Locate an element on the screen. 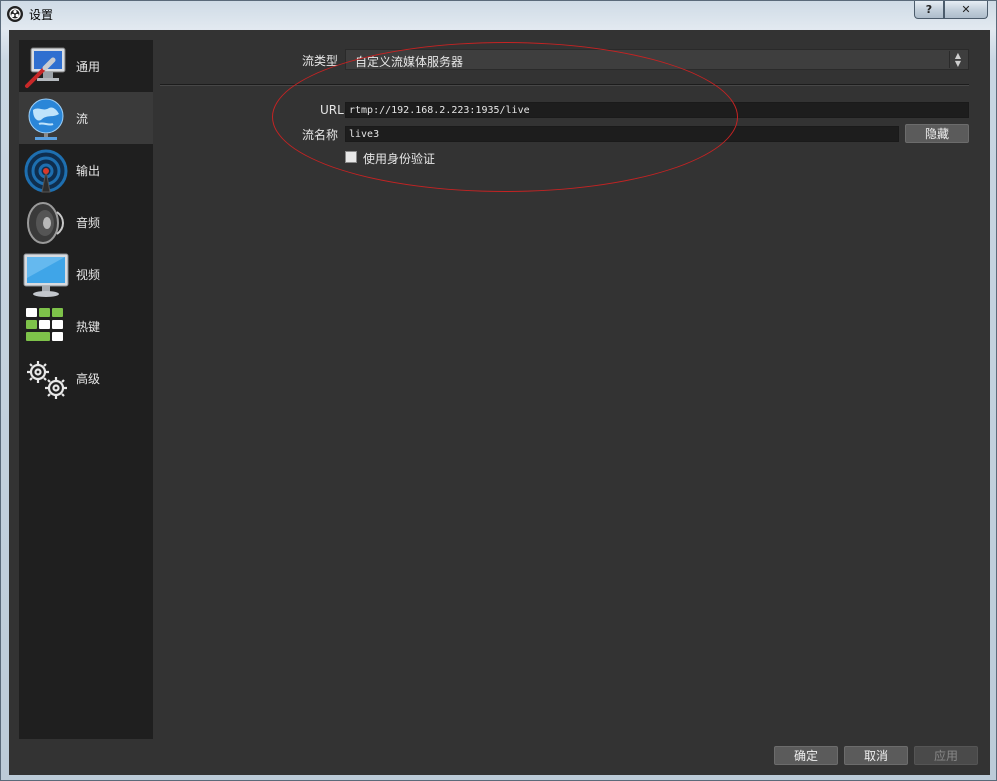  url-label: URL is located at coordinates (332, 110).